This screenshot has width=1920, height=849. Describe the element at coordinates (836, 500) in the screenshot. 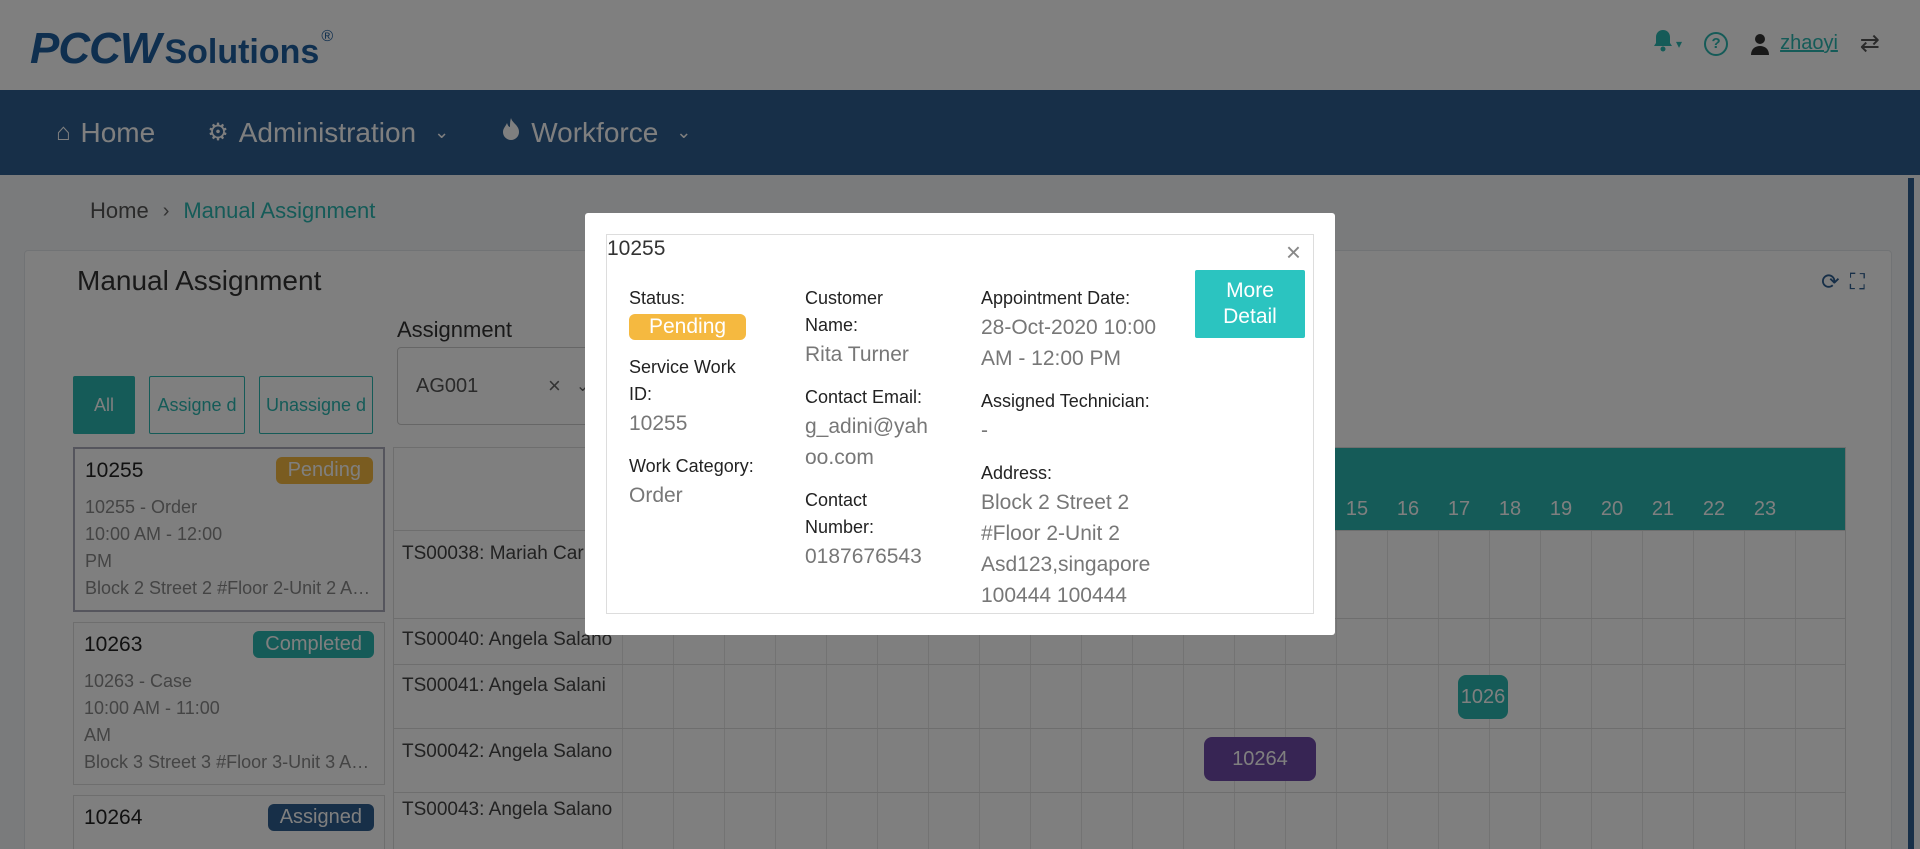

I see `contact-number-label: Contact` at that location.